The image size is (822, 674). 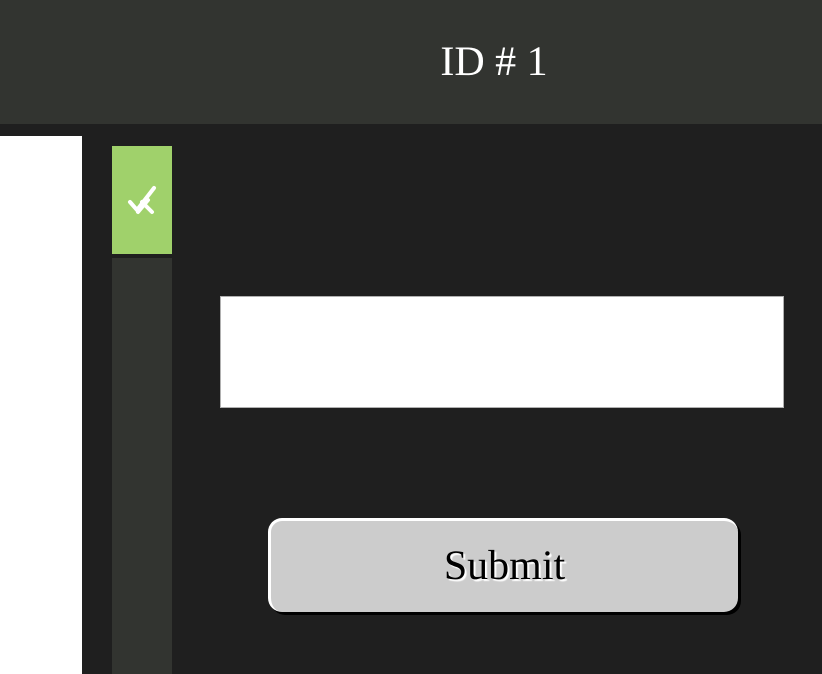 What do you see at coordinates (502, 352) in the screenshot?
I see `input-field` at bounding box center [502, 352].